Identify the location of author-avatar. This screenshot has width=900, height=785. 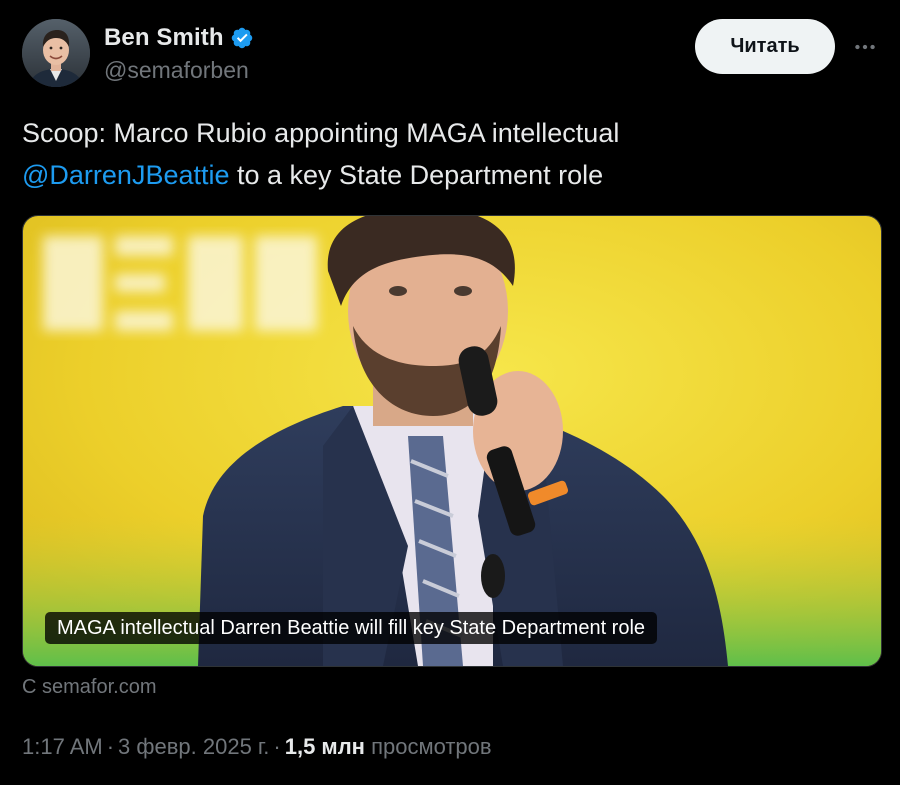
(56, 53).